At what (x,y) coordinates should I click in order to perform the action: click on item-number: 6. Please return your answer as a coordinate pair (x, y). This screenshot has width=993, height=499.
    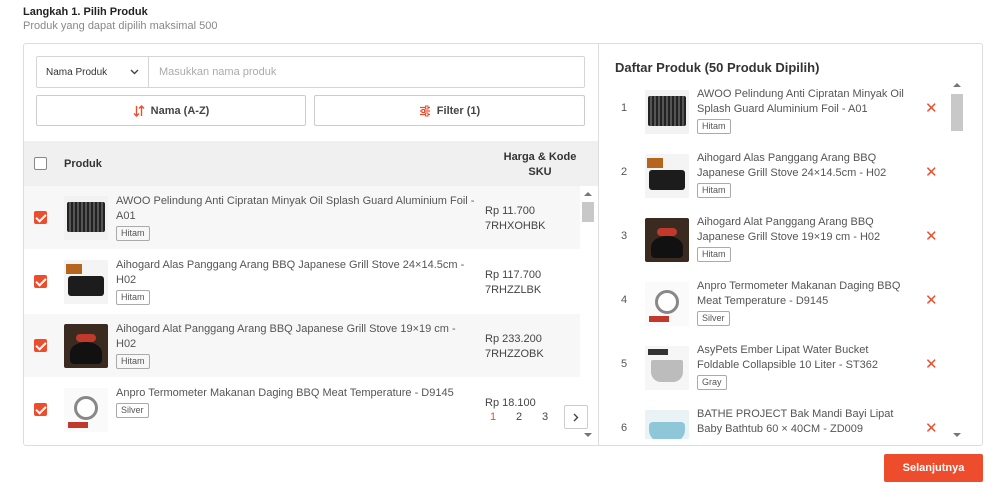
    Looking at the image, I should click on (624, 428).